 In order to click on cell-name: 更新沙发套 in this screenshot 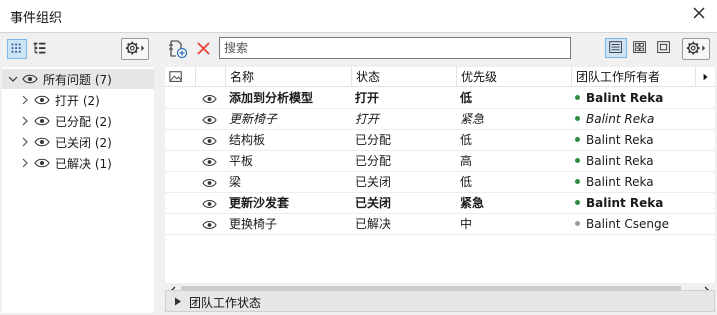, I will do `click(259, 203)`.